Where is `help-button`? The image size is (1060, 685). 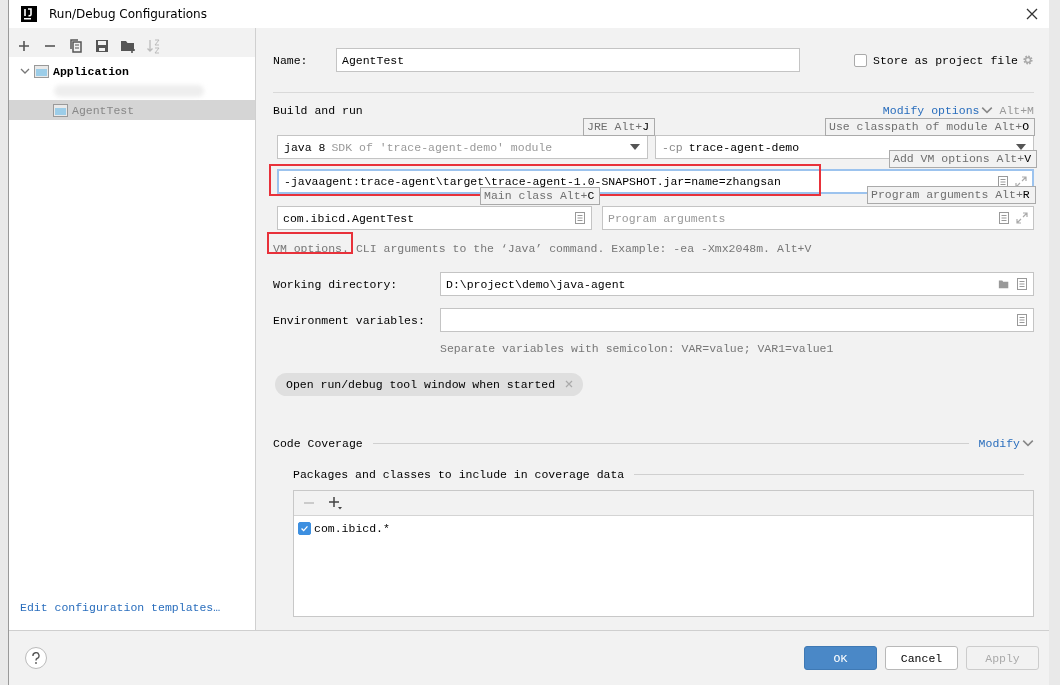
help-button is located at coordinates (36, 658).